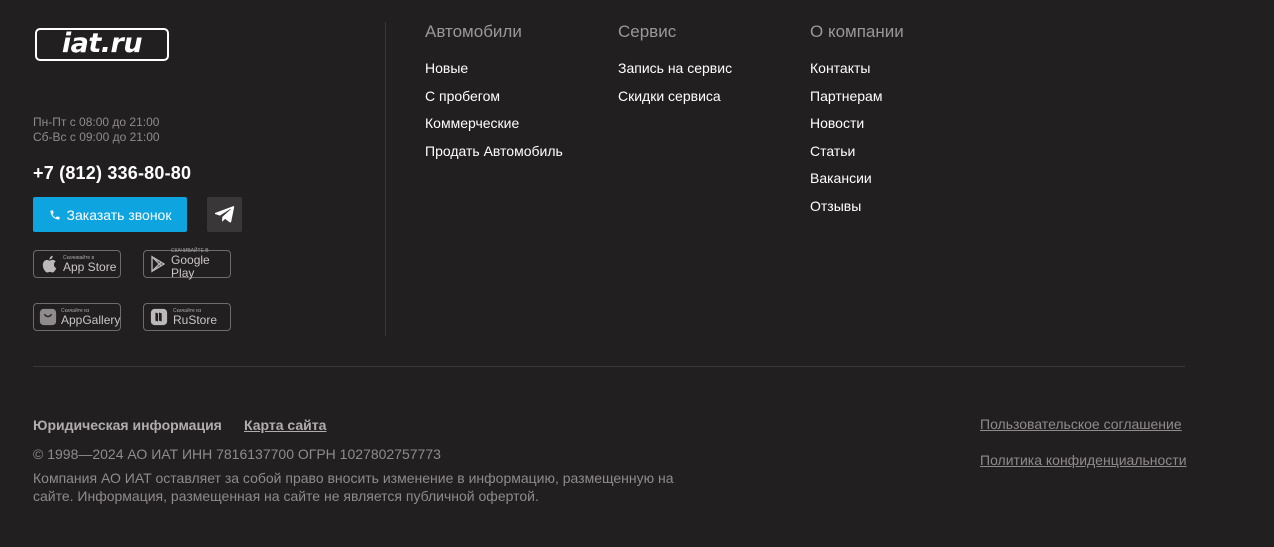 This screenshot has width=1274, height=547. What do you see at coordinates (49, 264) in the screenshot?
I see `apple-icon` at bounding box center [49, 264].